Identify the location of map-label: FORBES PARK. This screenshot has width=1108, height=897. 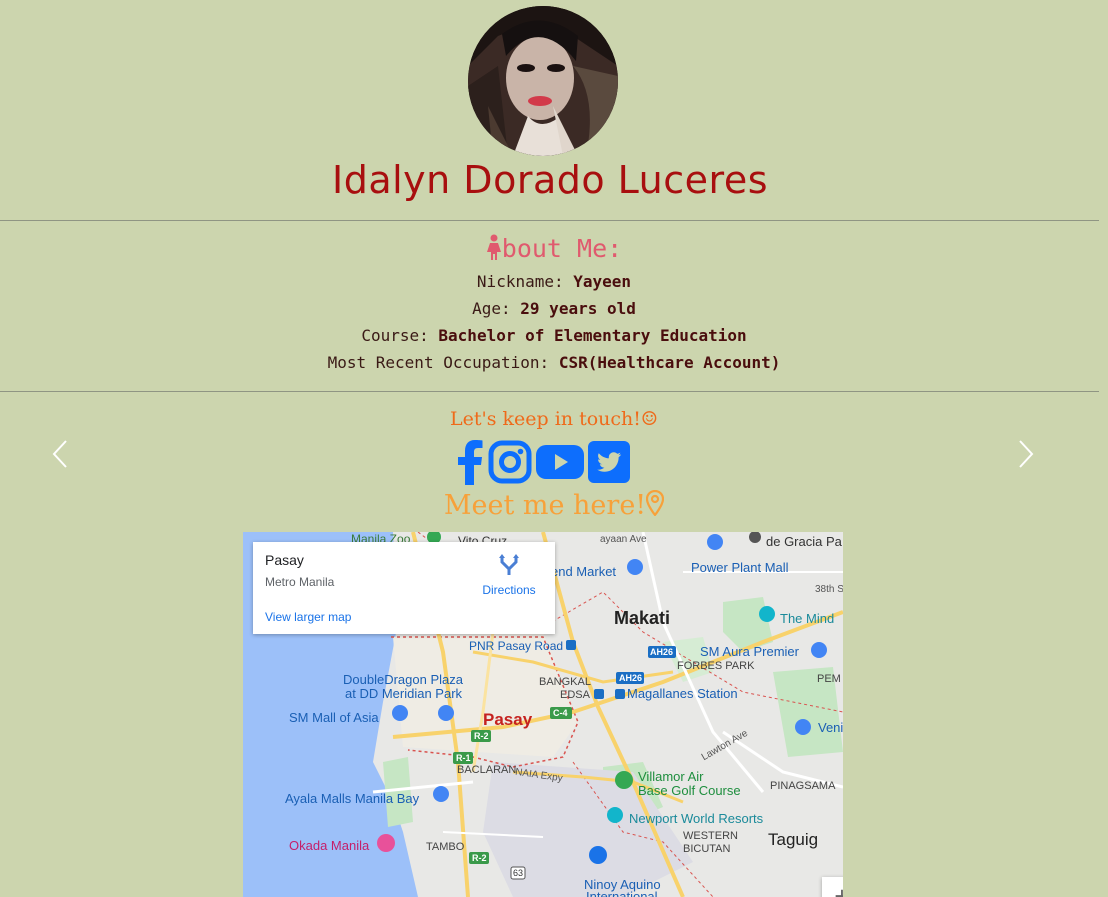
(716, 666).